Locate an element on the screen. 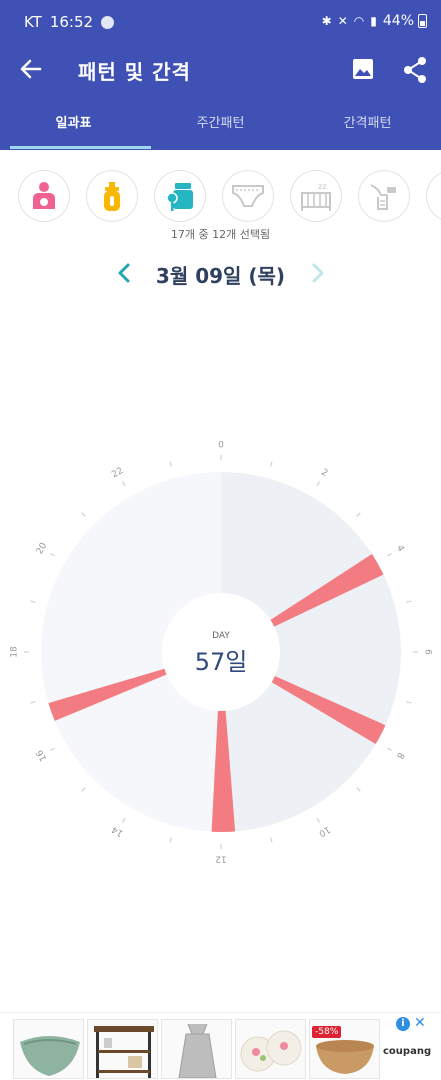 This screenshot has height=1080, width=441. mute-icon: ✕ is located at coordinates (342, 21).